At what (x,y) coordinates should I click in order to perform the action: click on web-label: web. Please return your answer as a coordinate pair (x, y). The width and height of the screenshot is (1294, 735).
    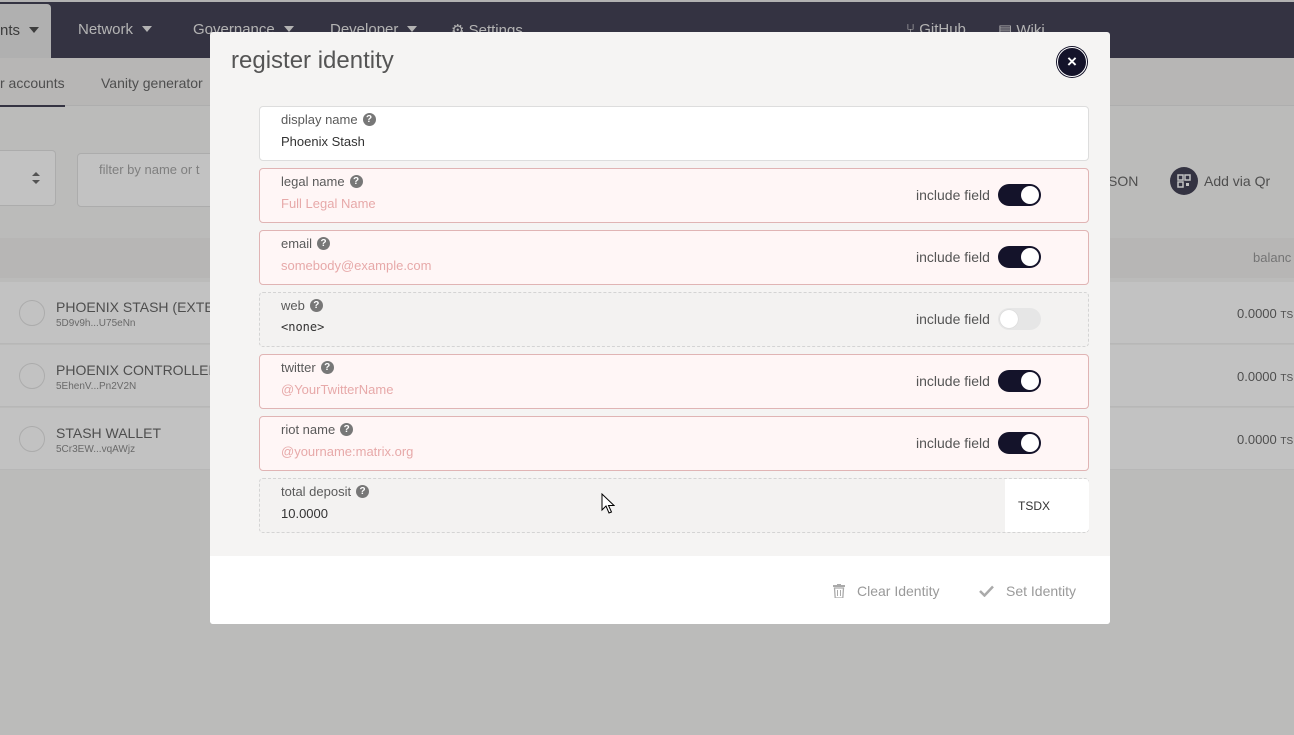
    Looking at the image, I should click on (293, 305).